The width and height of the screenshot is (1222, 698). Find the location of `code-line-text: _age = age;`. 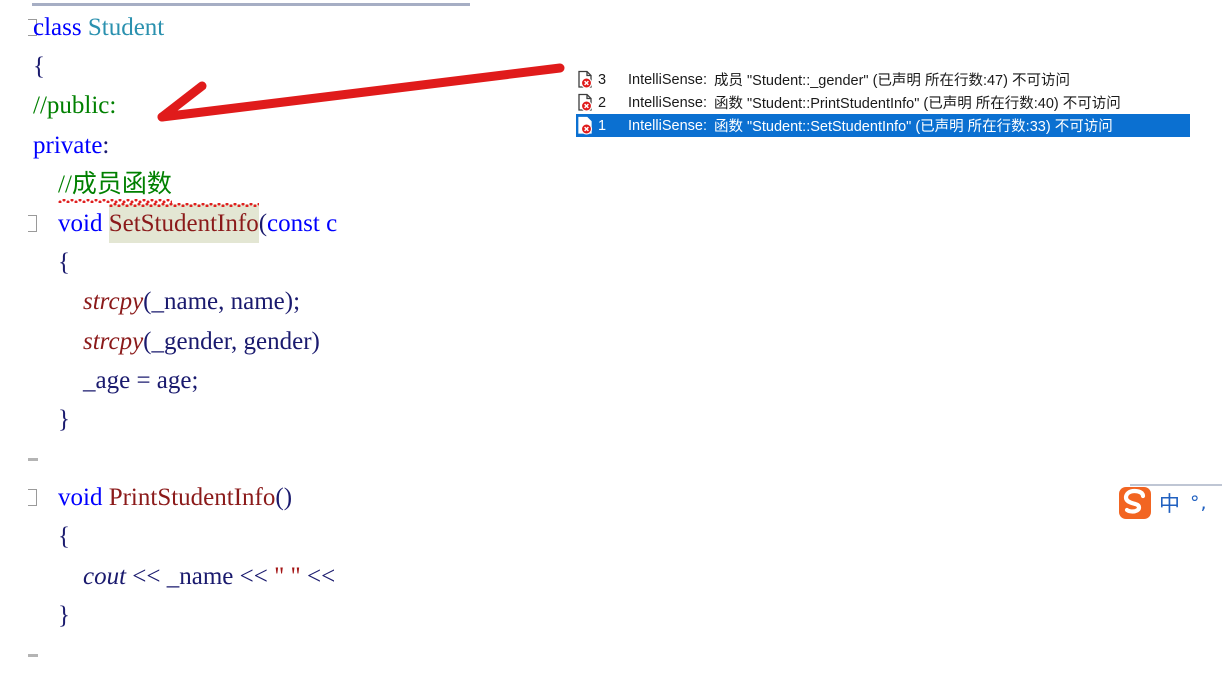

code-line-text: _age = age; is located at coordinates (115, 380).